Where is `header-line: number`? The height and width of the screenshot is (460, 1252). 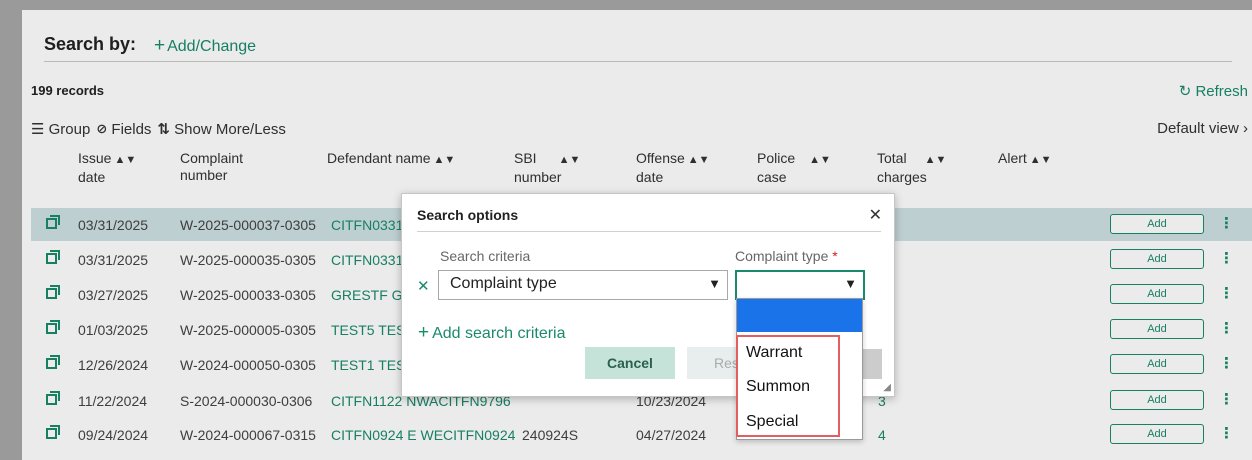 header-line: number is located at coordinates (538, 177).